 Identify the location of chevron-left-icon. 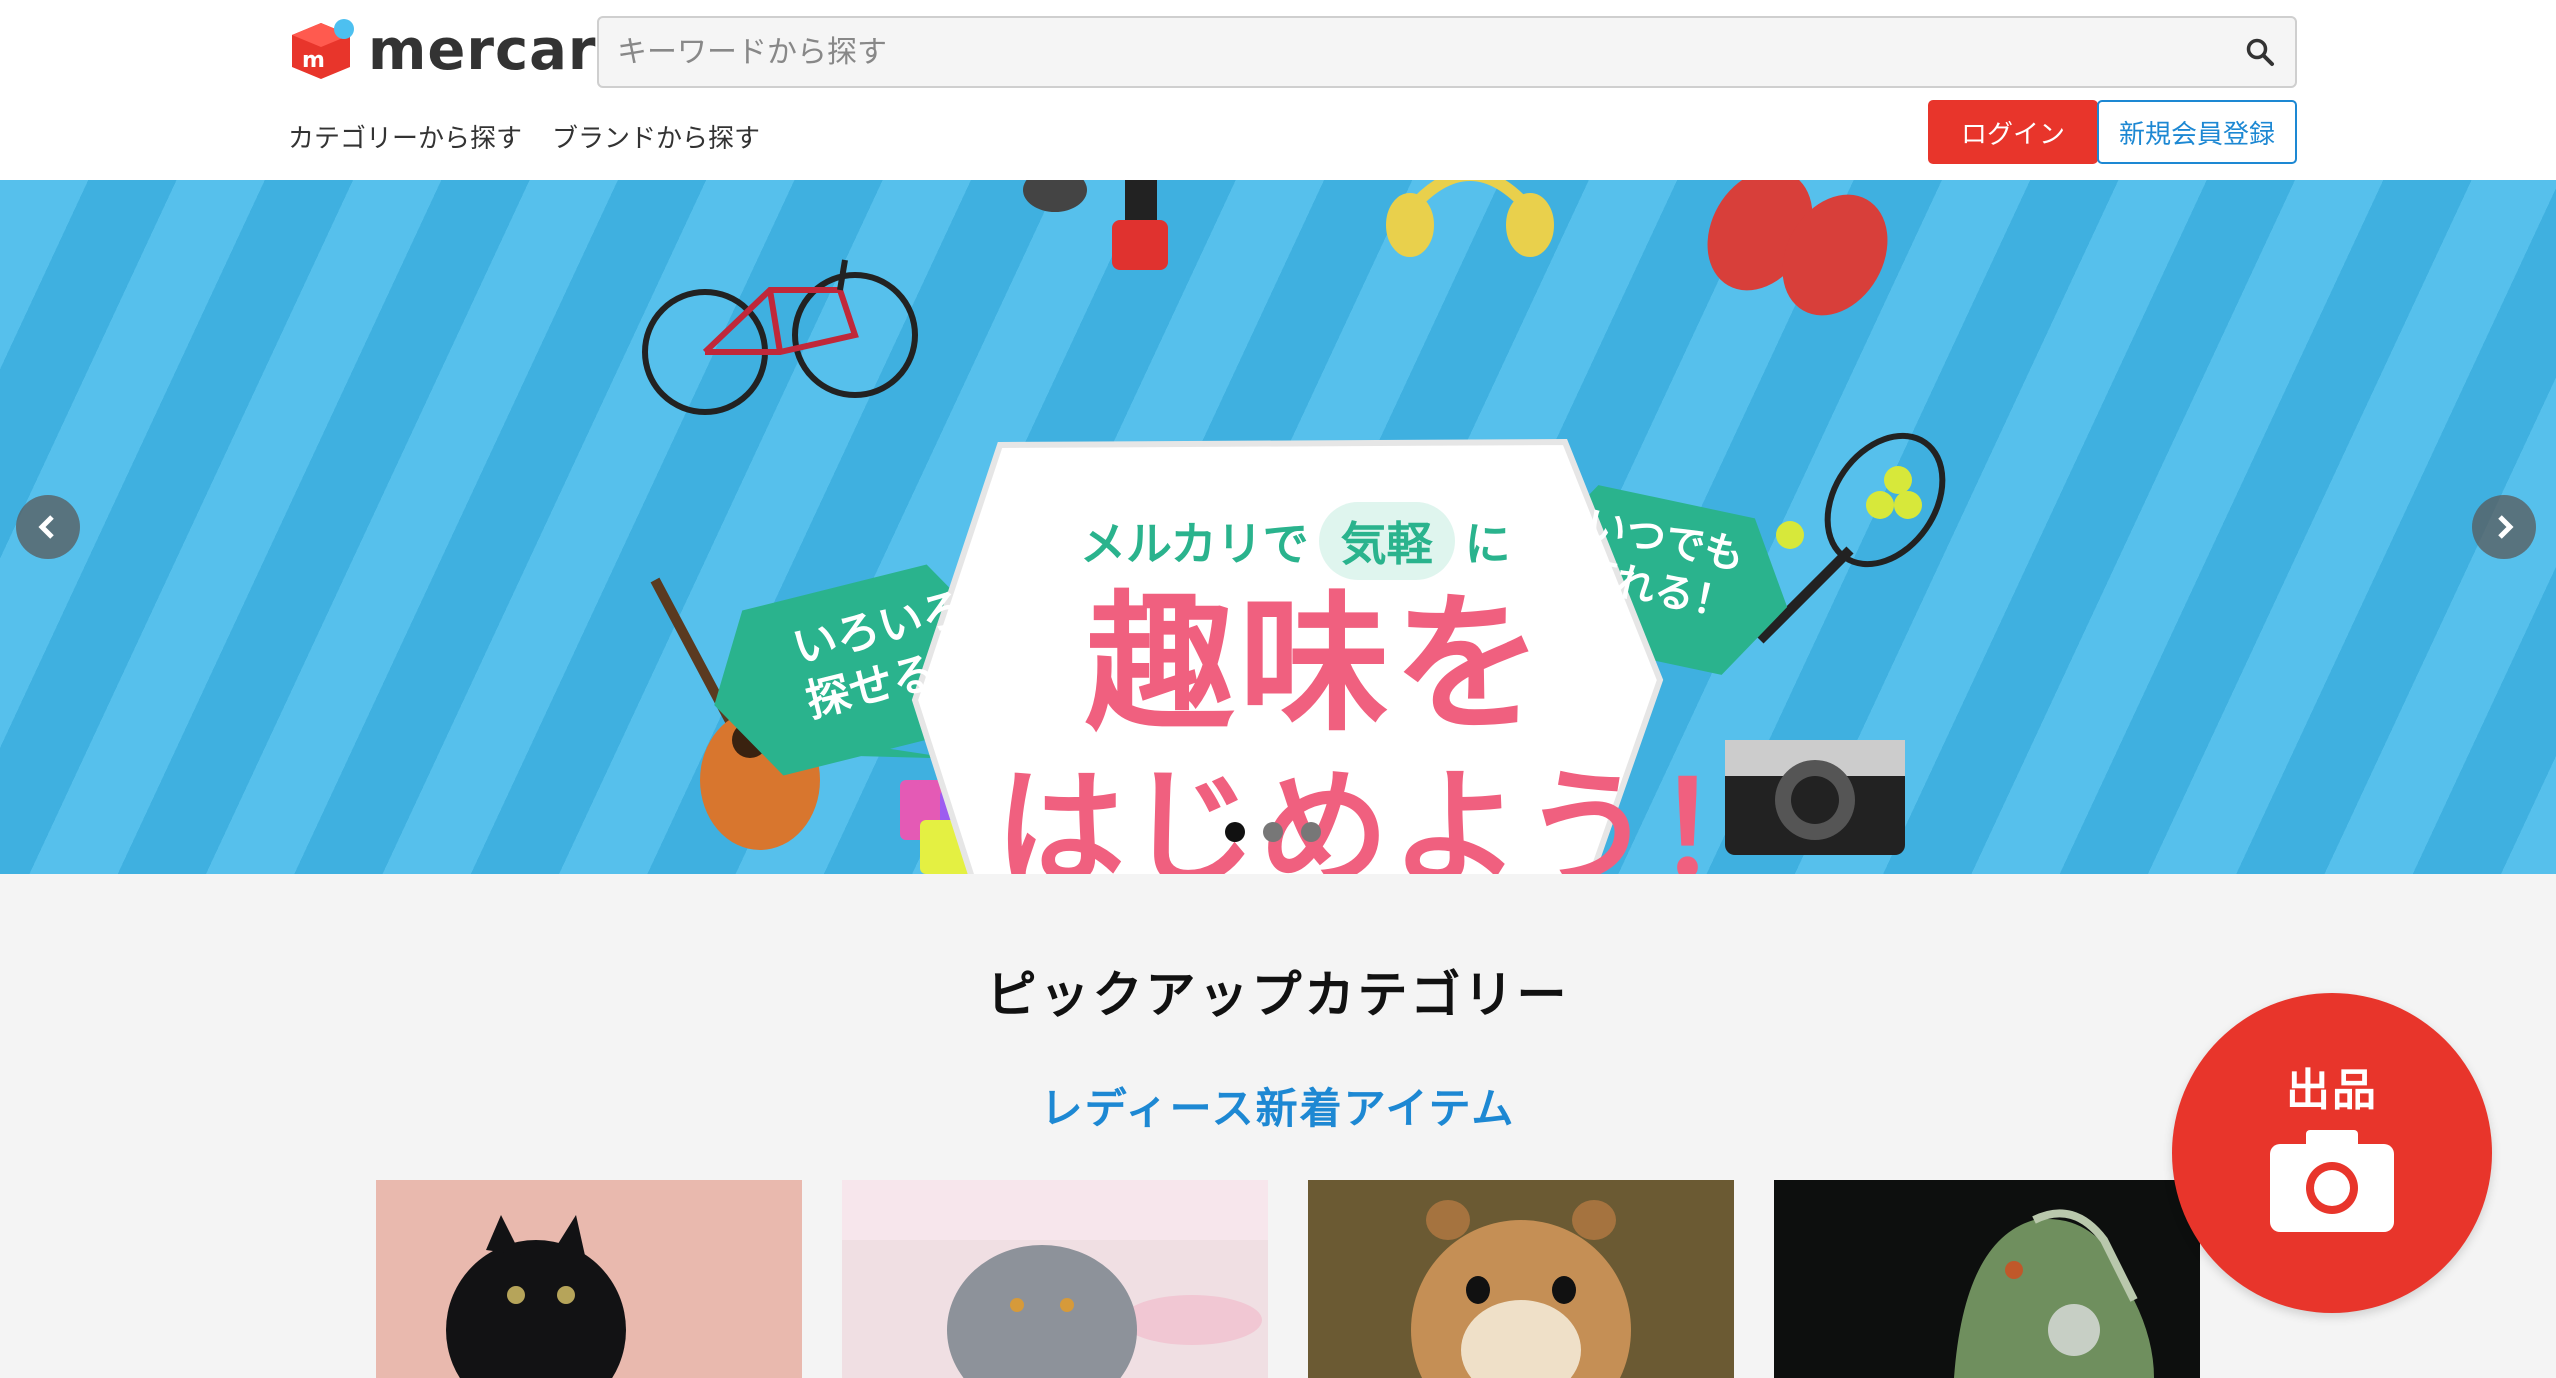
(46, 527).